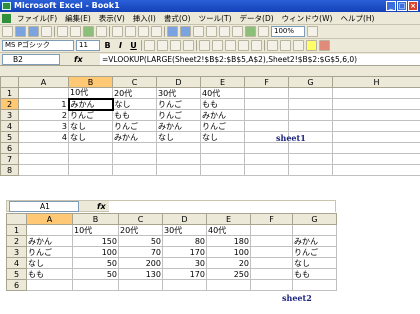  Describe the element at coordinates (288, 31) in the screenshot. I see `zoom-select: 100%` at that location.